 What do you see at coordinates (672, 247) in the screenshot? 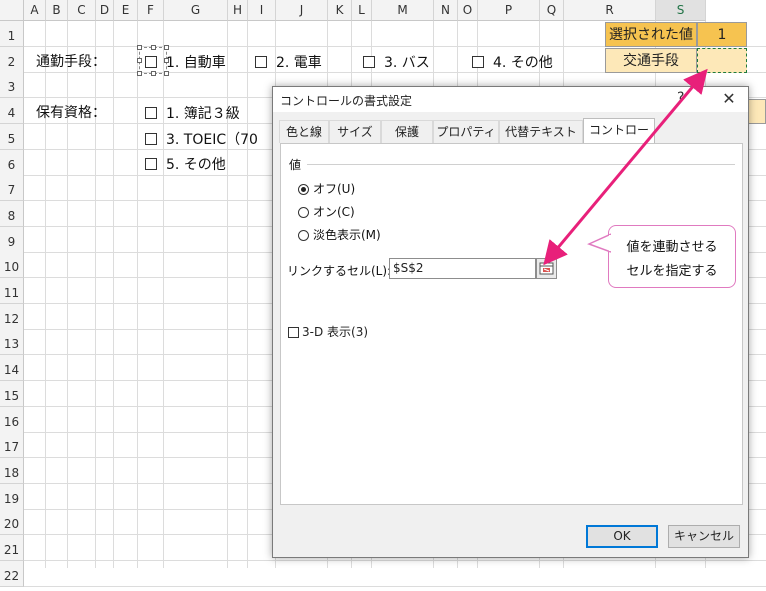
I see `callout-line-1: 値を連動させる` at bounding box center [672, 247].